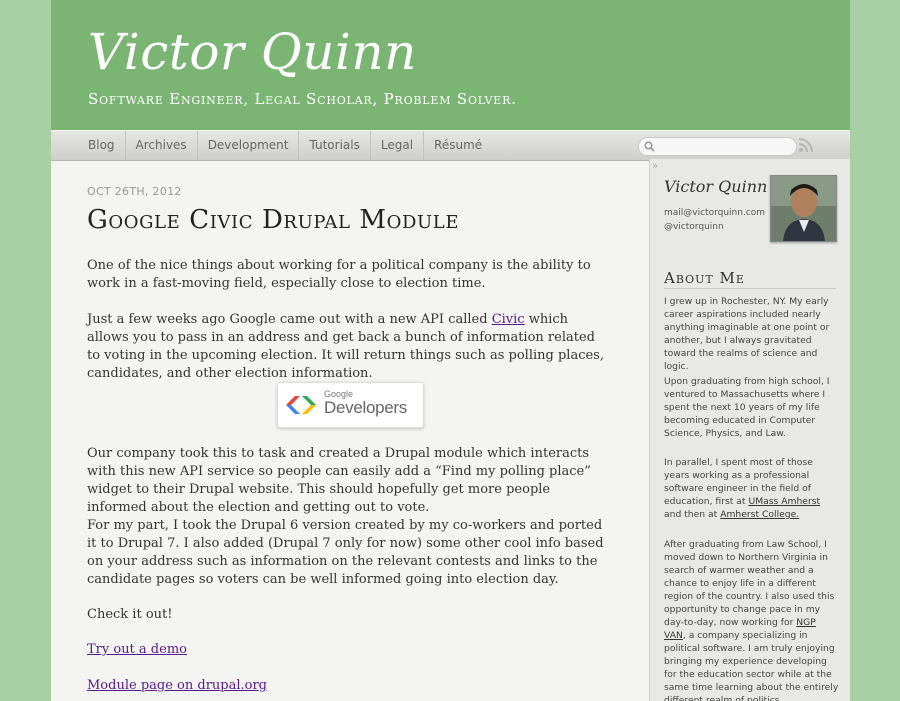 This screenshot has width=900, height=701. What do you see at coordinates (130, 614) in the screenshot?
I see `post-paragraph-5: Check it out!` at bounding box center [130, 614].